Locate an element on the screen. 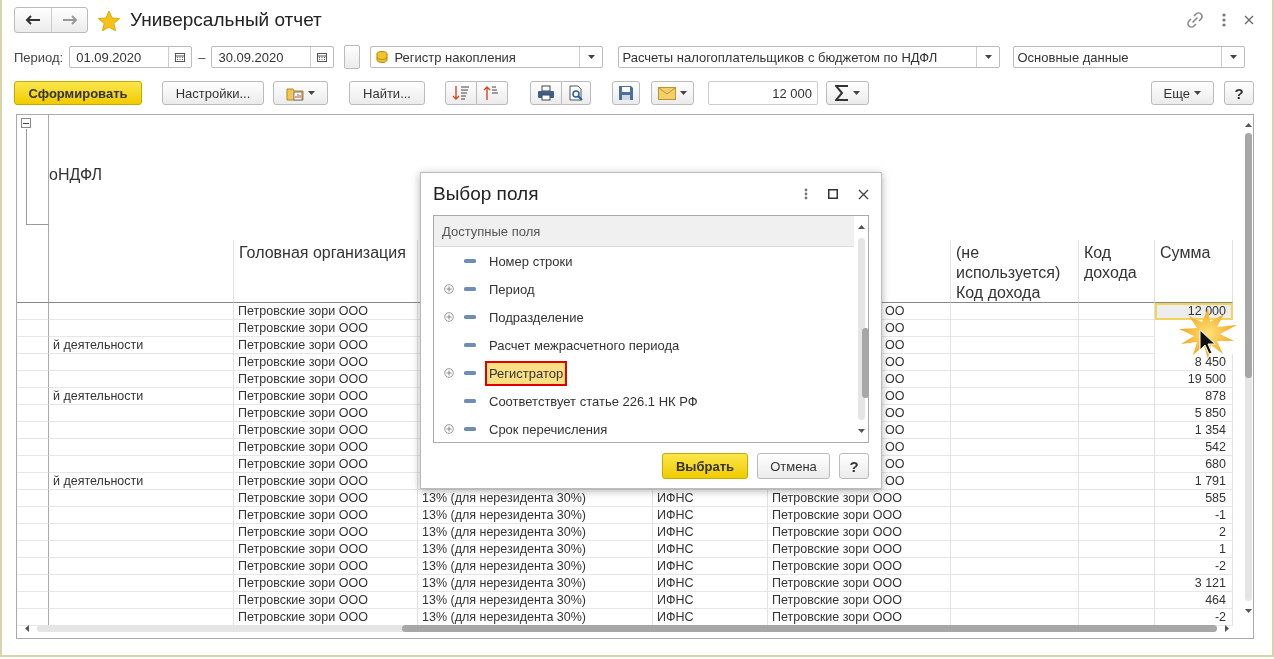  list-header: Доступные поля is located at coordinates (644, 231).